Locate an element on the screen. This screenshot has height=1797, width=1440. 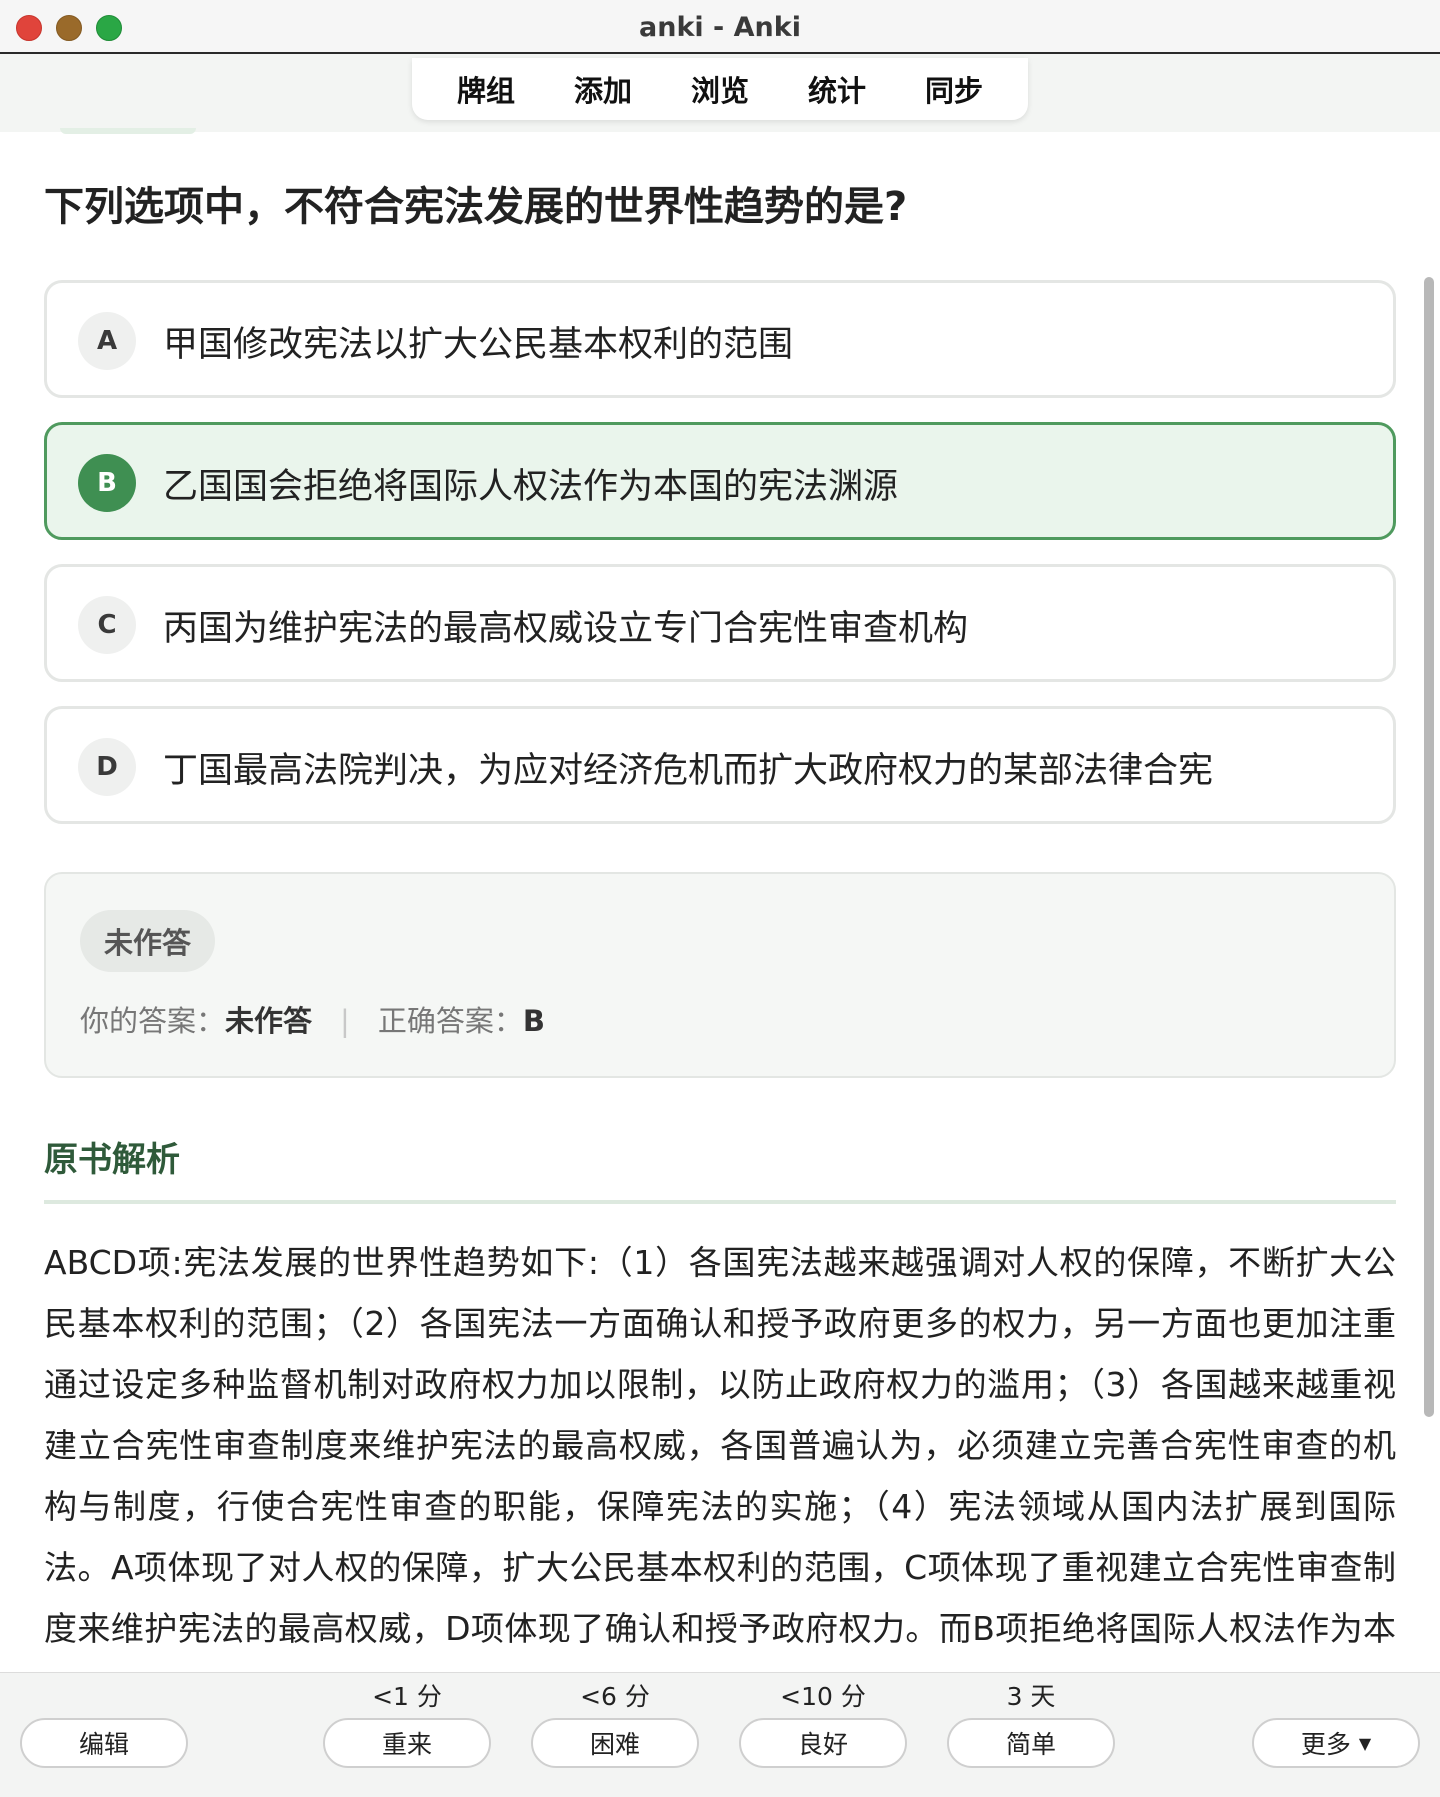
option-b: B 乙国国会拒绝将国际人权法作为本国的宪法渊源 is located at coordinates (720, 481).